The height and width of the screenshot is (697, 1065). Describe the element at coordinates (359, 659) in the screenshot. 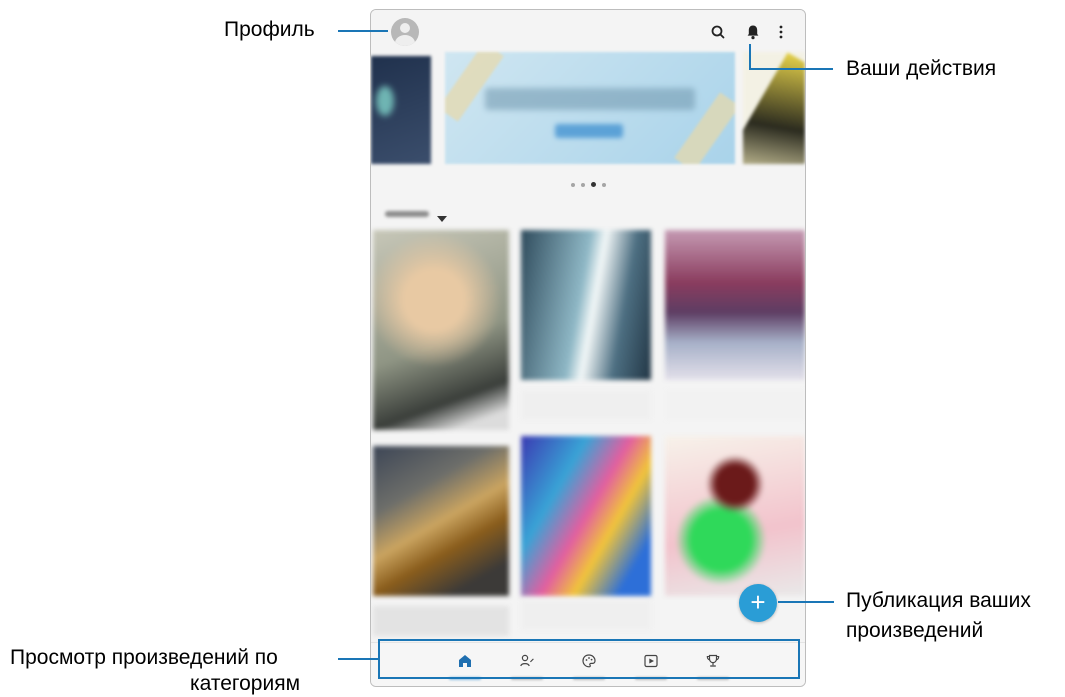

I see `callout-browse-line` at that location.